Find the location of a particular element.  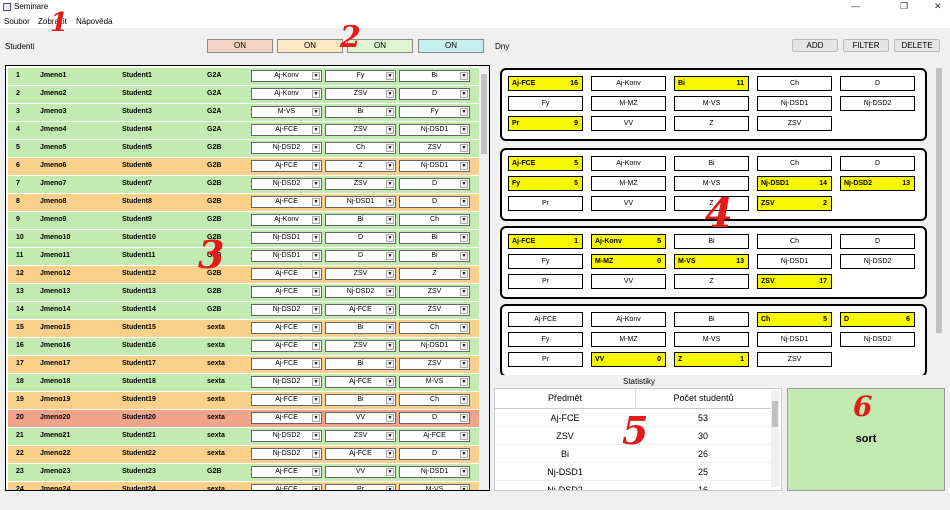

student-list-scrollbar is located at coordinates (484, 278).